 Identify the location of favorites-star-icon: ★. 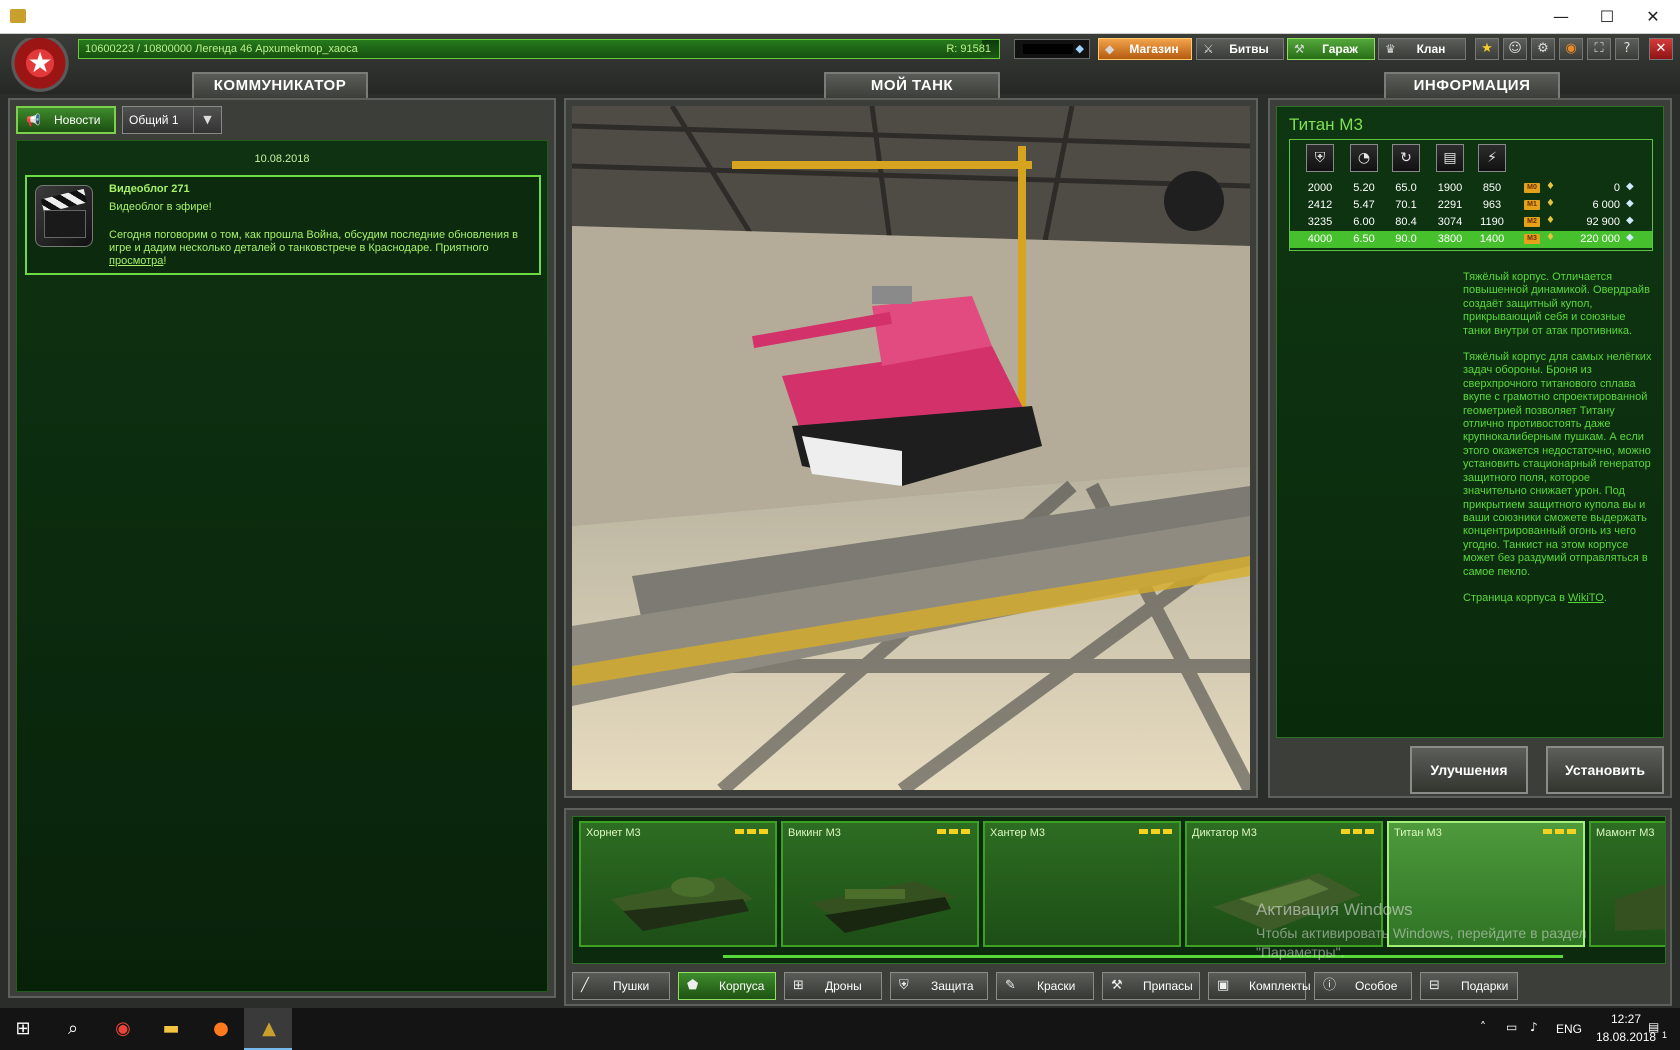
(1487, 49).